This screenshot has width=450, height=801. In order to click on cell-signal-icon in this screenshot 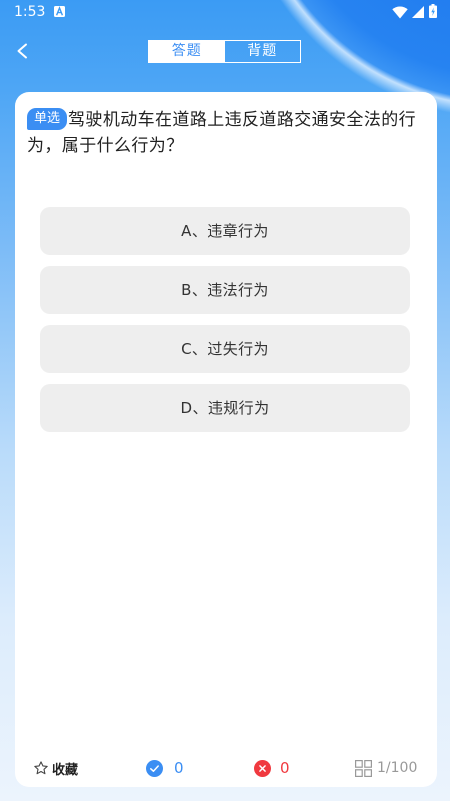, I will do `click(418, 12)`.